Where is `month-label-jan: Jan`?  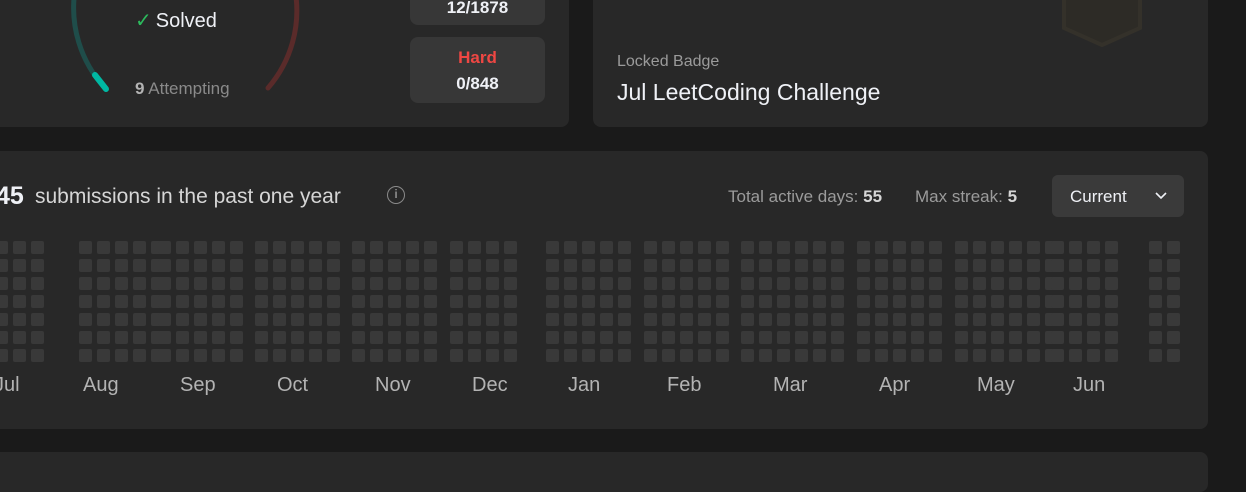
month-label-jan: Jan is located at coordinates (584, 385).